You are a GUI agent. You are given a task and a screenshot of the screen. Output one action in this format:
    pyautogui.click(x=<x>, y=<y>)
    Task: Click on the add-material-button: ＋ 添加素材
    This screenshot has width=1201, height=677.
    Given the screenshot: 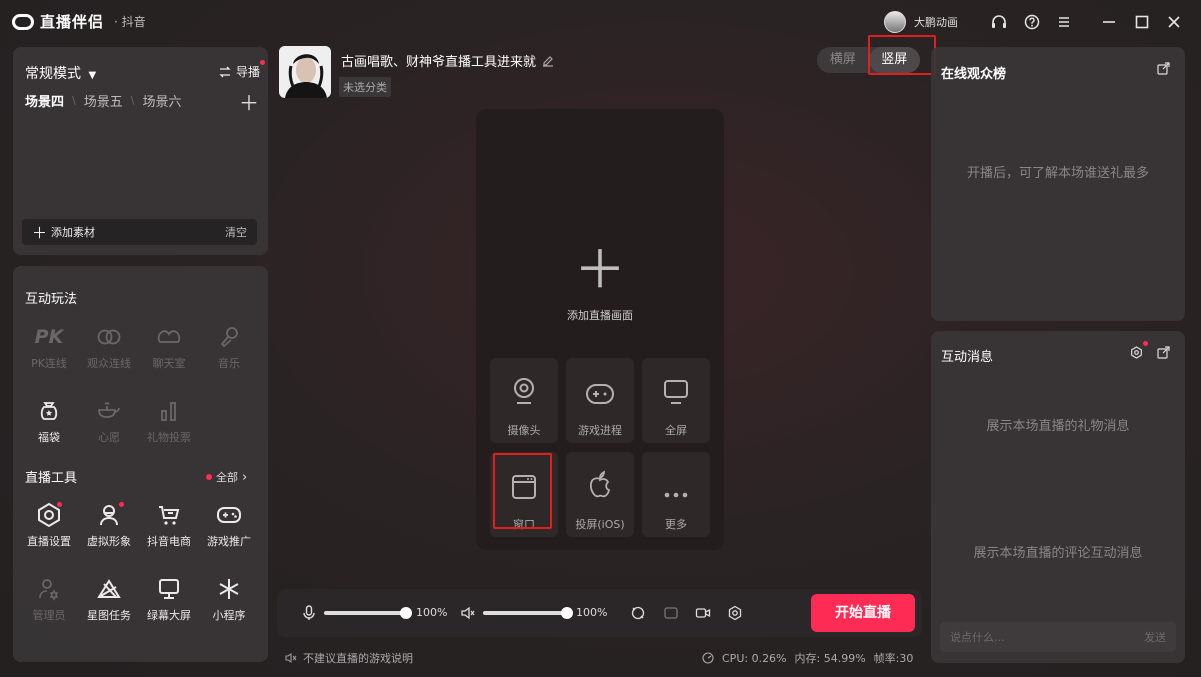 What is the action you would take?
    pyautogui.click(x=63, y=232)
    